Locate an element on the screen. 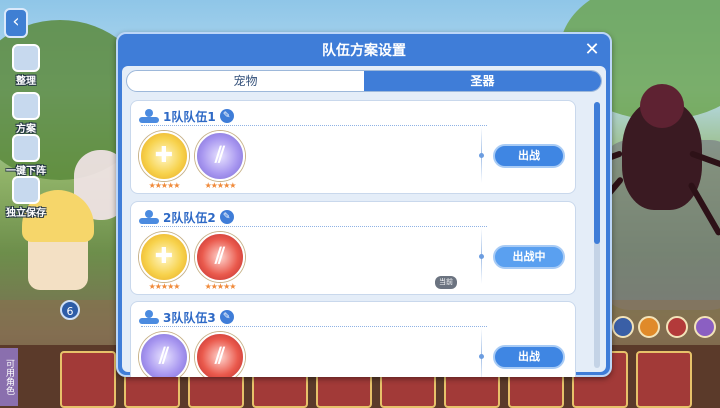 The image size is (720, 408). card-divider is located at coordinates (481, 352).